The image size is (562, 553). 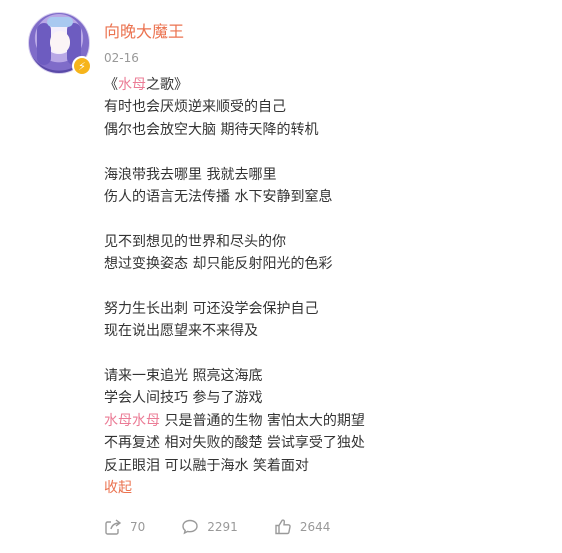 I want to click on post-text: 努力生长出刺 可还没学会保护自己, so click(x=211, y=308).